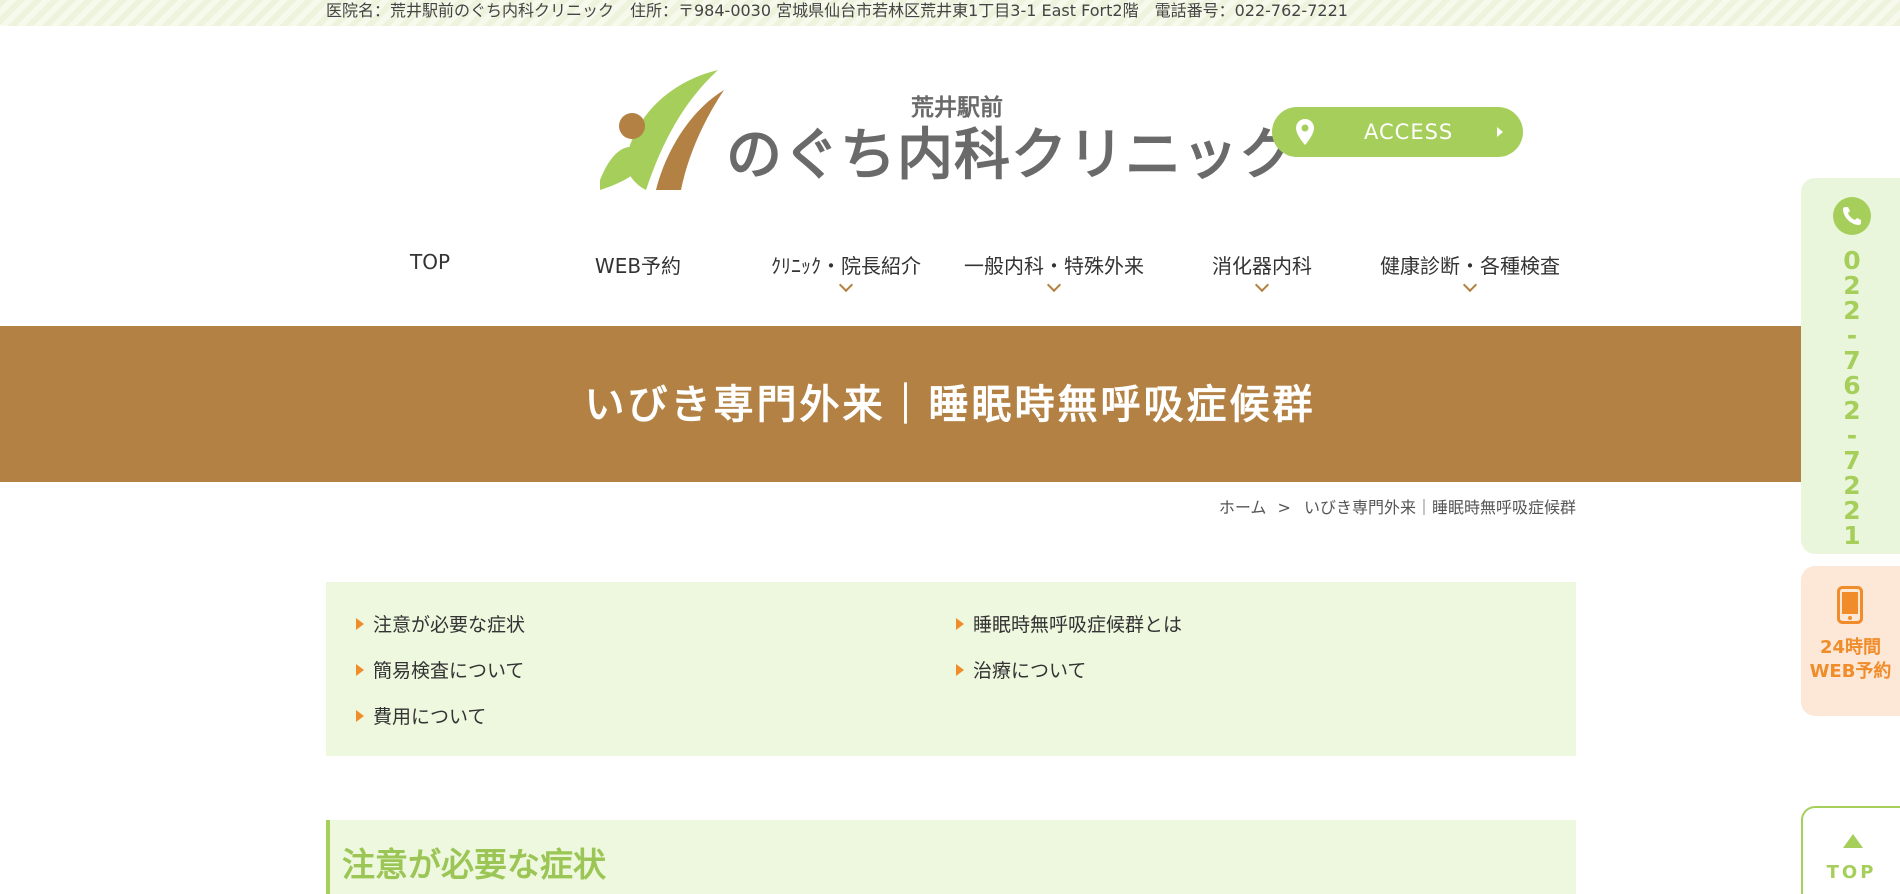  What do you see at coordinates (449, 625) in the screenshot?
I see `toc-link-label: 注意が必要な症状` at bounding box center [449, 625].